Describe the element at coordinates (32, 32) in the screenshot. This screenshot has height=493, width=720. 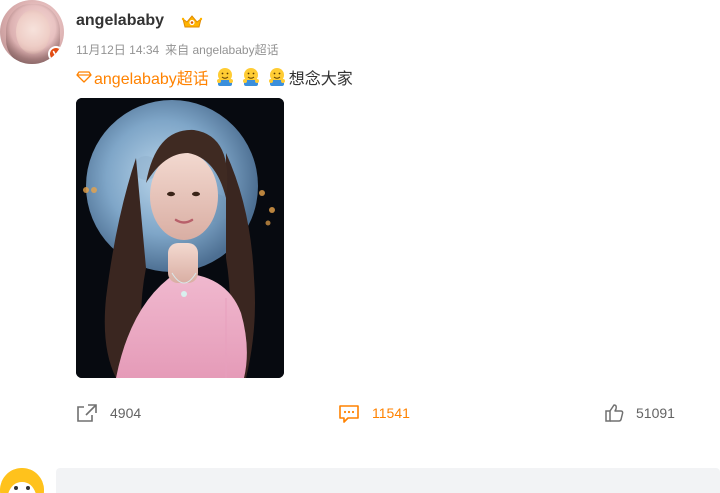
I see `avatar` at that location.